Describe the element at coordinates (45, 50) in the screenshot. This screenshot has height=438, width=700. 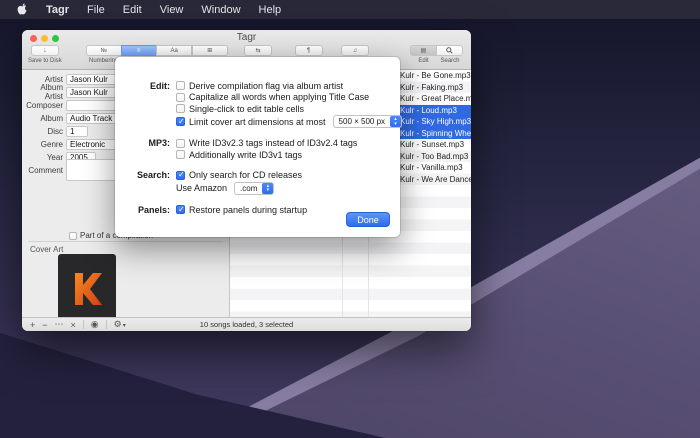
I see `save-icon: ↓` at that location.